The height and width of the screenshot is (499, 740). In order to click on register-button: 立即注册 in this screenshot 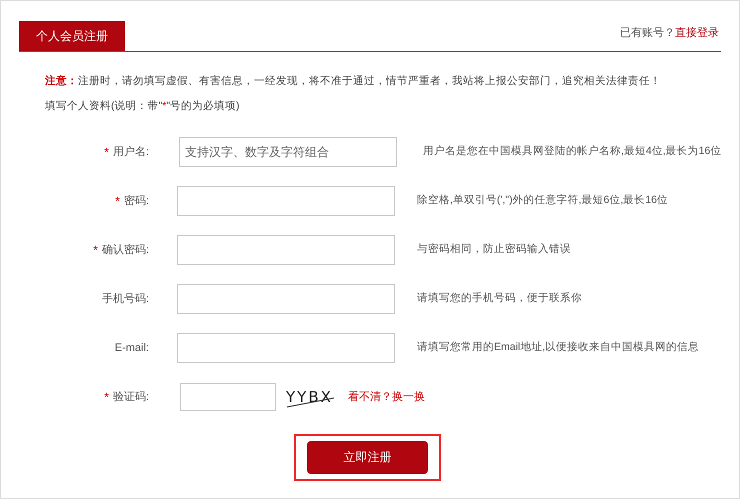, I will do `click(367, 457)`.